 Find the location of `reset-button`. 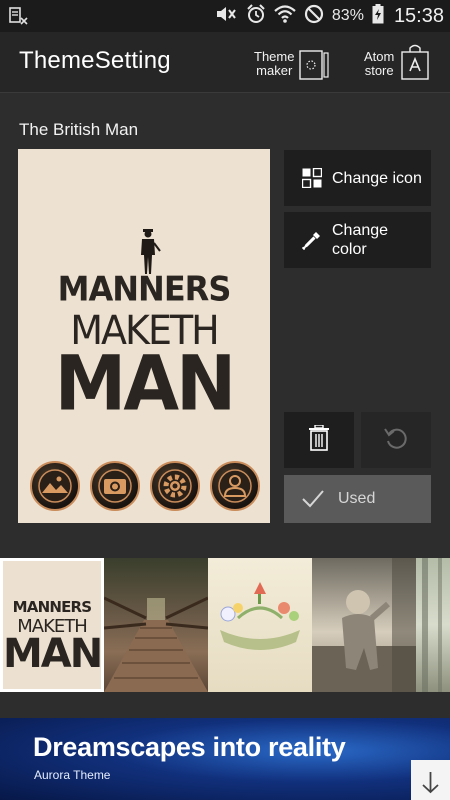

reset-button is located at coordinates (396, 440).